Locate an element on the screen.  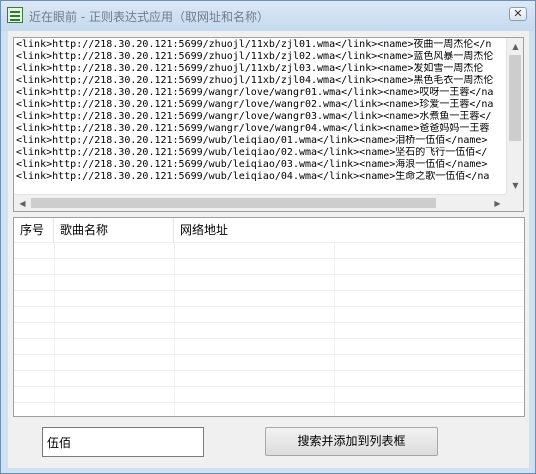
grid-app-icon is located at coordinates (15, 15).